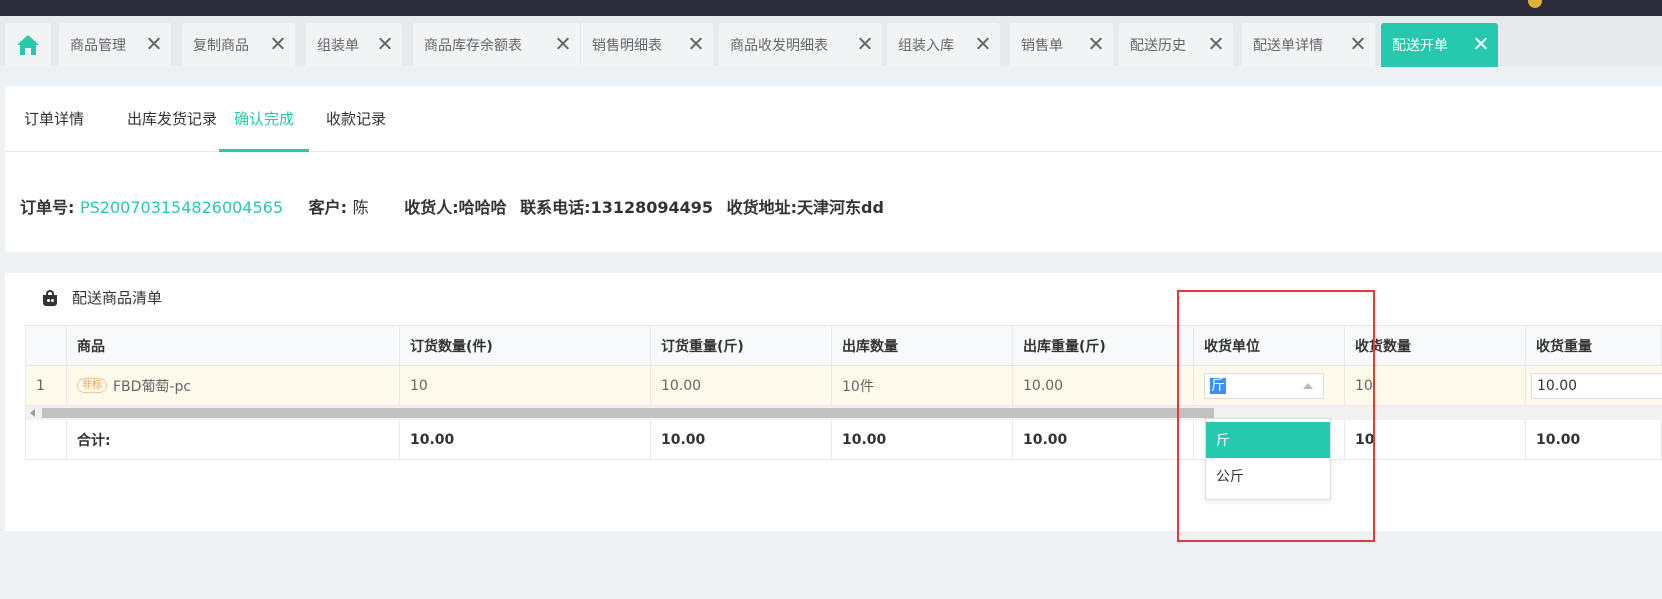 Image resolution: width=1662 pixels, height=599 pixels. Describe the element at coordinates (46, 345) in the screenshot. I see `header-cell-index` at that location.